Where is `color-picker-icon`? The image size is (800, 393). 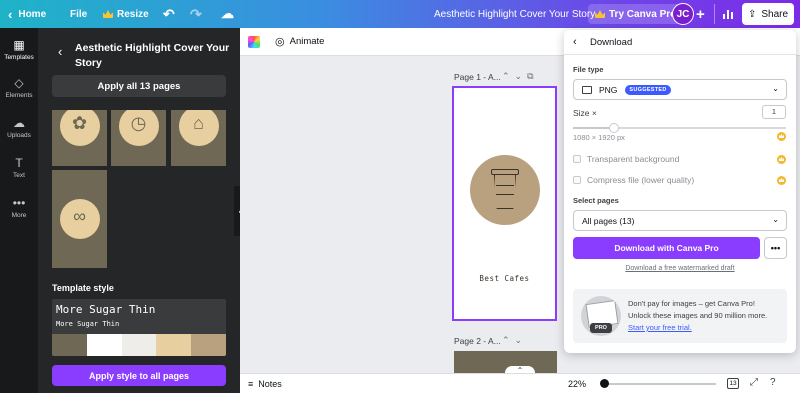 color-picker-icon is located at coordinates (254, 42).